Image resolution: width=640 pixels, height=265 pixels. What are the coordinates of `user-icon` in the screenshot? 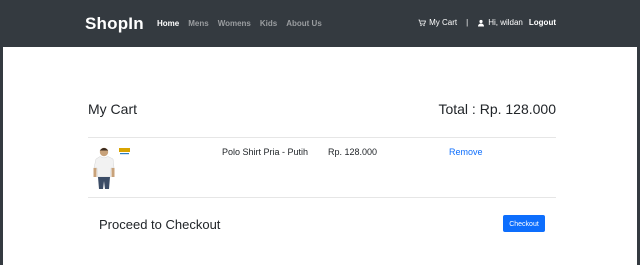 It's located at (481, 22).